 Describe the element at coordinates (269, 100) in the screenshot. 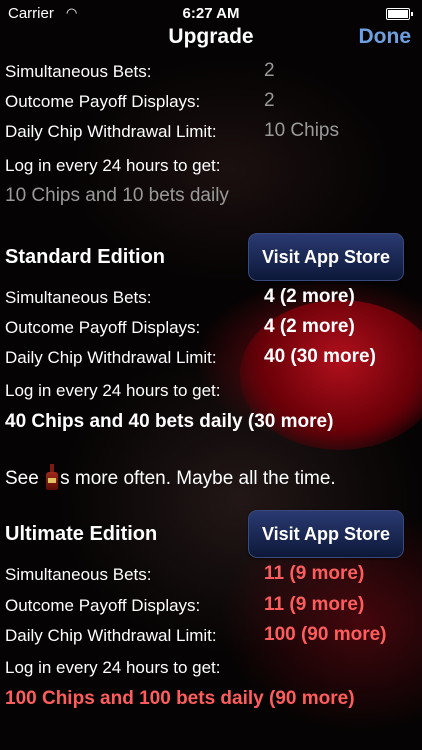

I see `current-payoff-value: 2` at that location.